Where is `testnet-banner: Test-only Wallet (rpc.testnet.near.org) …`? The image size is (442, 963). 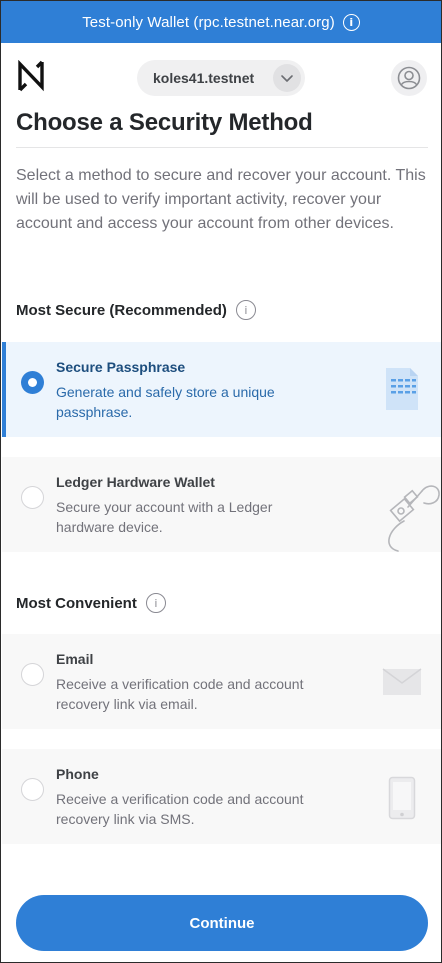 testnet-banner: Test-only Wallet (rpc.testnet.near.org) … is located at coordinates (221, 22).